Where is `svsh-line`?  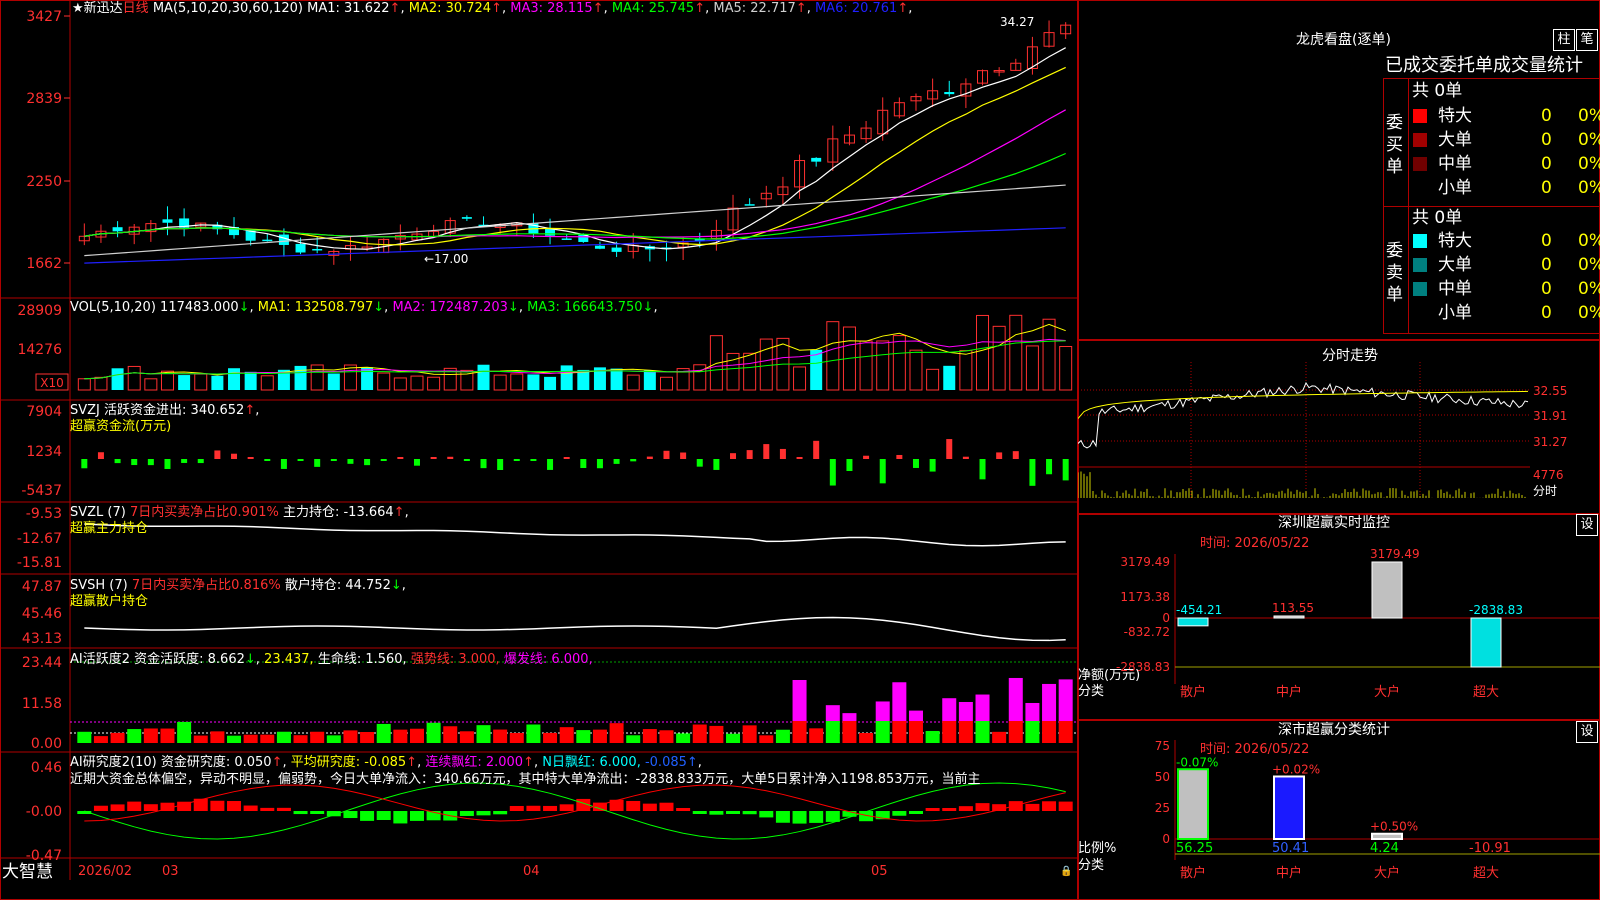
svsh-line is located at coordinates (575, 629).